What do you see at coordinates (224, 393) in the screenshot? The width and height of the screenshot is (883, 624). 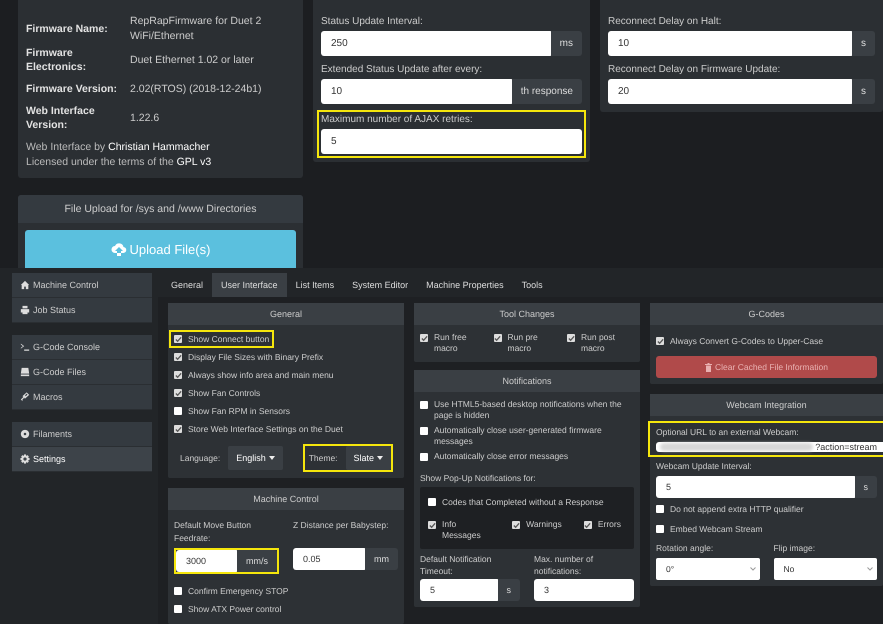 I see `option-label: Show Fan Controls` at bounding box center [224, 393].